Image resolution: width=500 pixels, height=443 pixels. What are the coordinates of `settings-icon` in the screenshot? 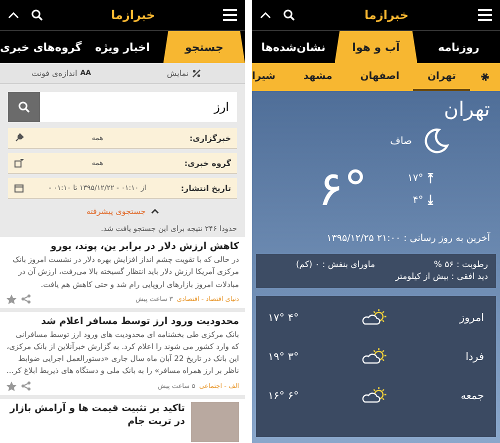 It's located at (485, 77).